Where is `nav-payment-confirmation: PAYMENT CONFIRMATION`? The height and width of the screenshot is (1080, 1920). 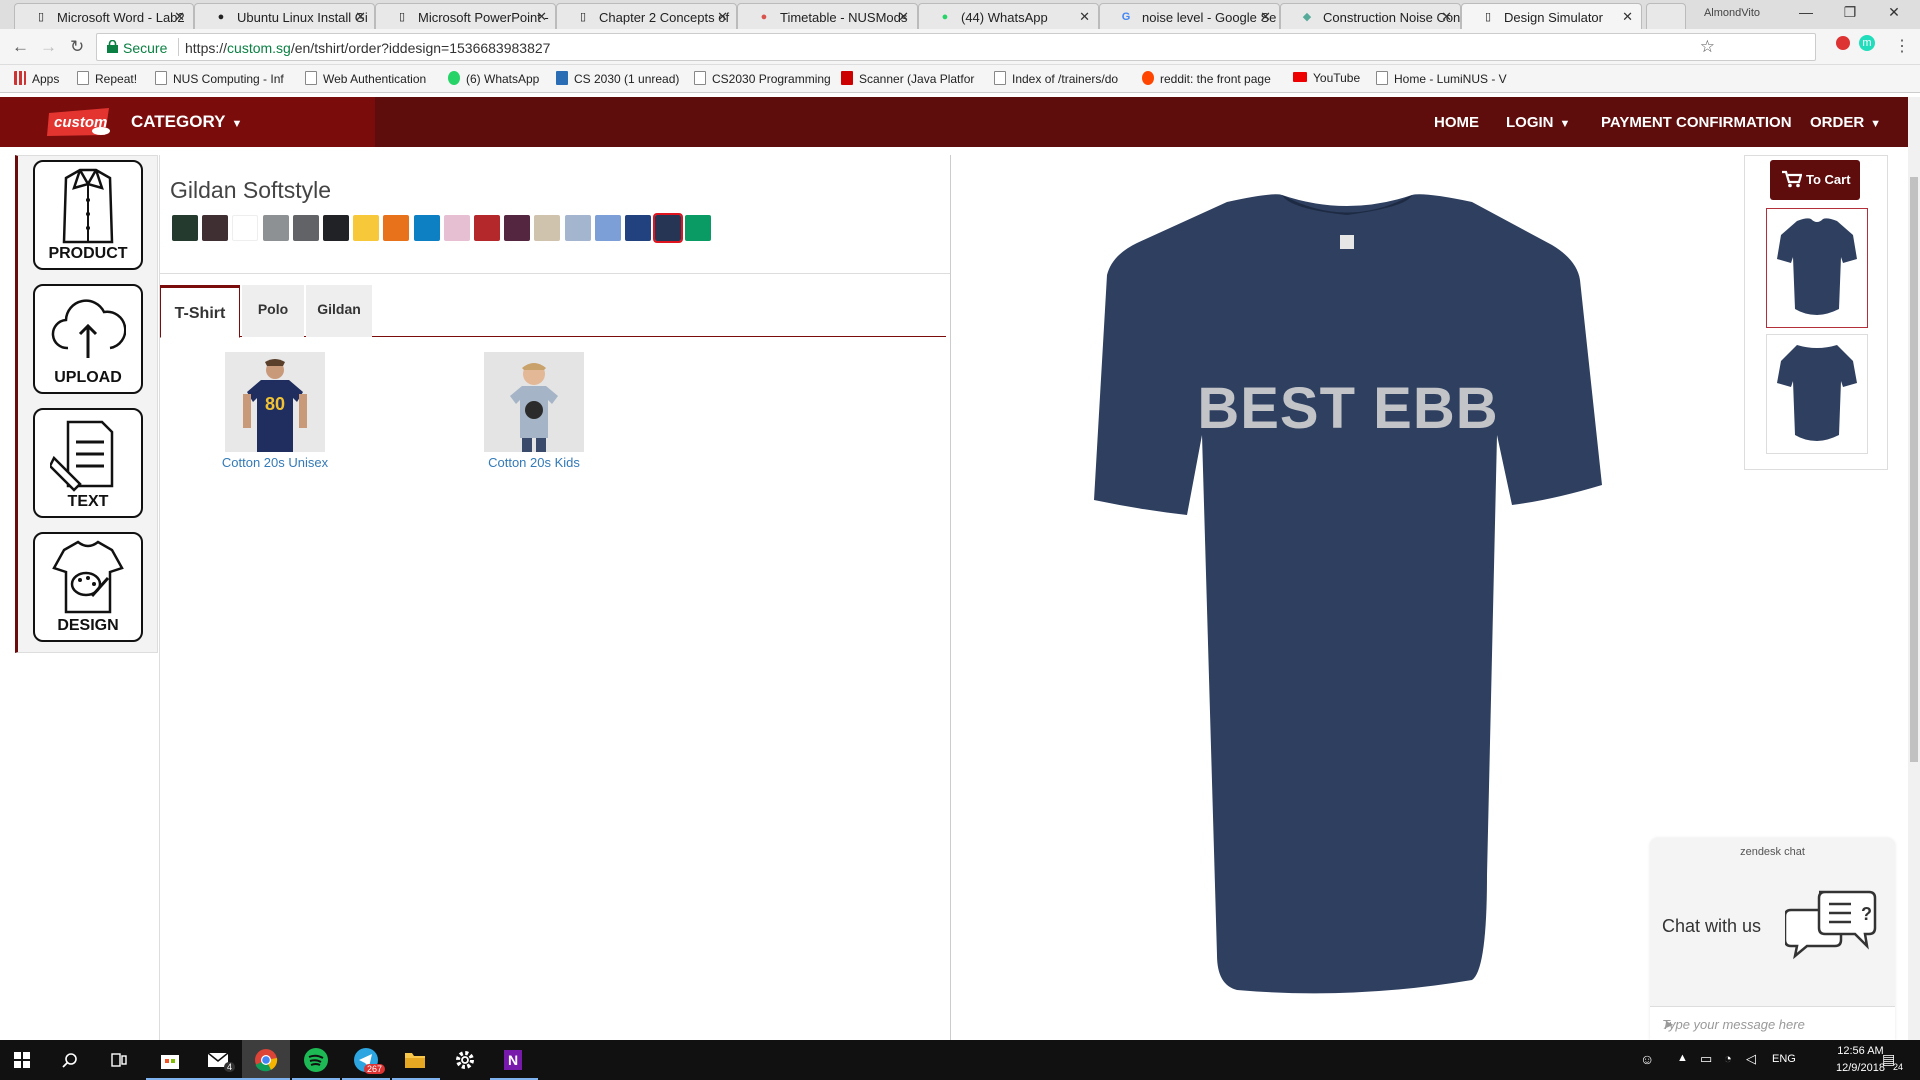
nav-payment-confirmation: PAYMENT CONFIRMATION is located at coordinates (1696, 122).